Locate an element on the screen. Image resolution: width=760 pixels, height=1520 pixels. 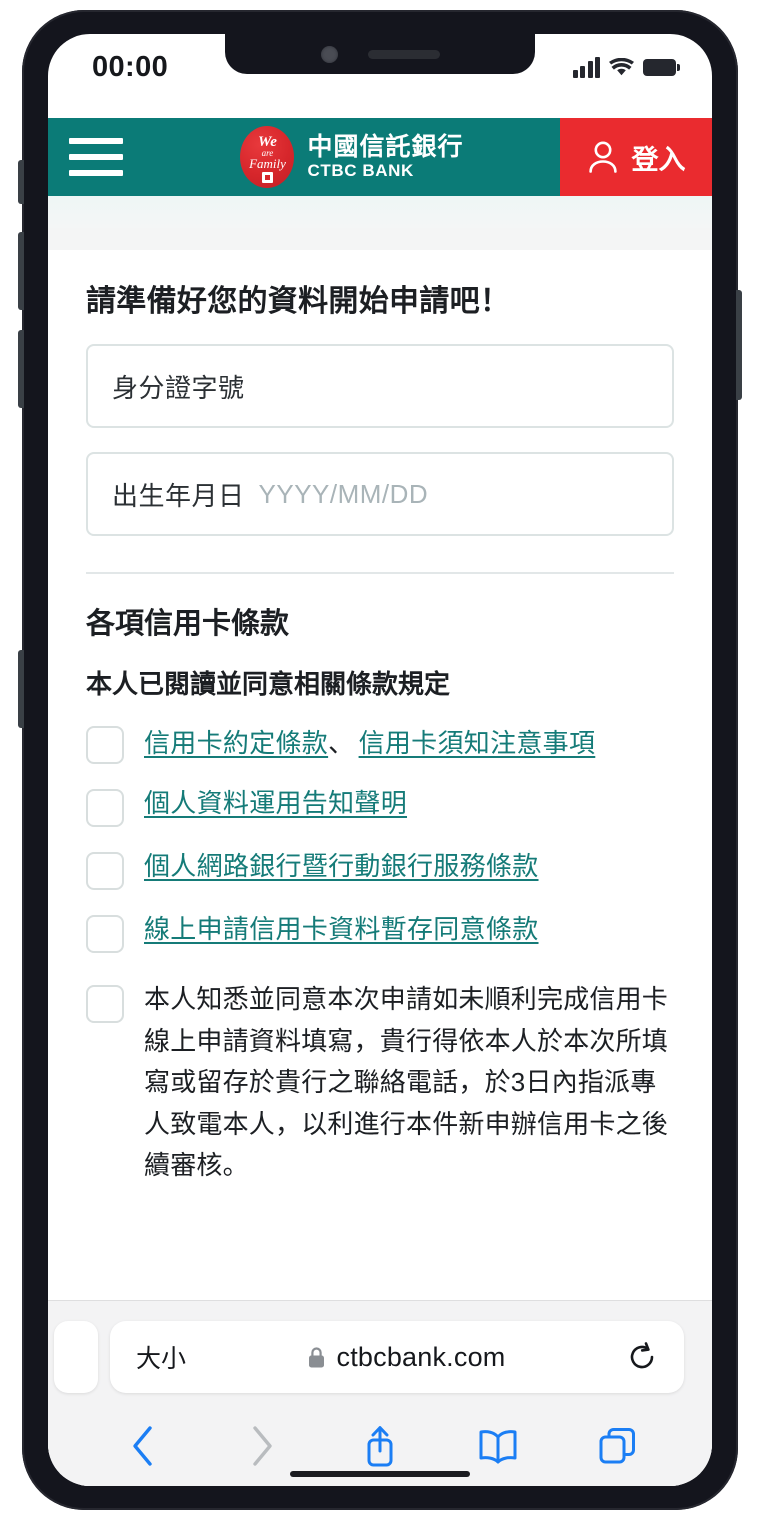
earpiece-speaker is located at coordinates (403, 54).